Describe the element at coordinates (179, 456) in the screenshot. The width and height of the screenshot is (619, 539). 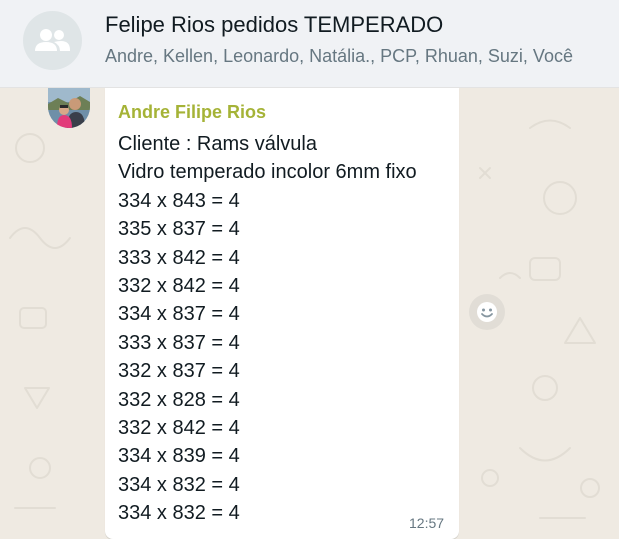
I see `message-line: 334 x 839 = 4` at that location.